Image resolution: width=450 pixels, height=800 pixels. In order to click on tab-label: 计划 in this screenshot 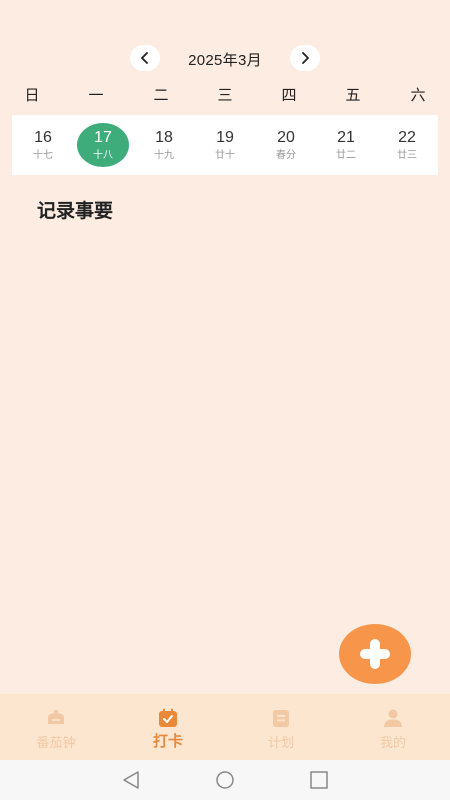, I will do `click(280, 742)`.